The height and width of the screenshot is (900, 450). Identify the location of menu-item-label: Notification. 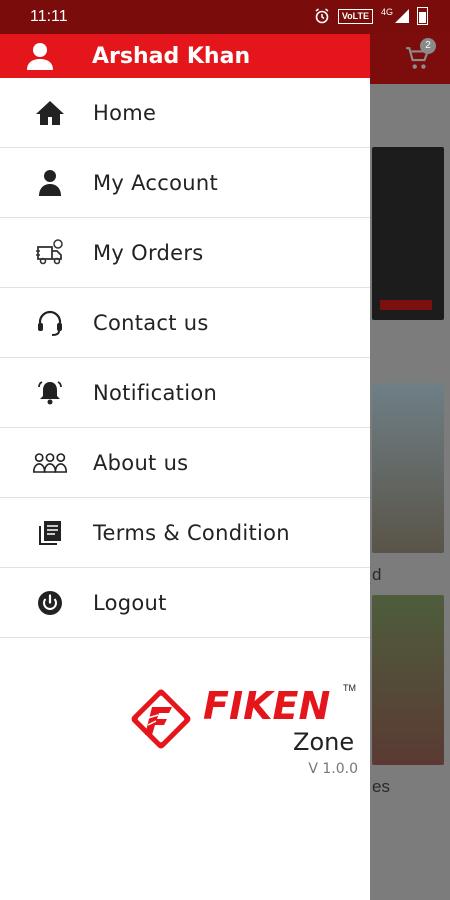
(155, 392).